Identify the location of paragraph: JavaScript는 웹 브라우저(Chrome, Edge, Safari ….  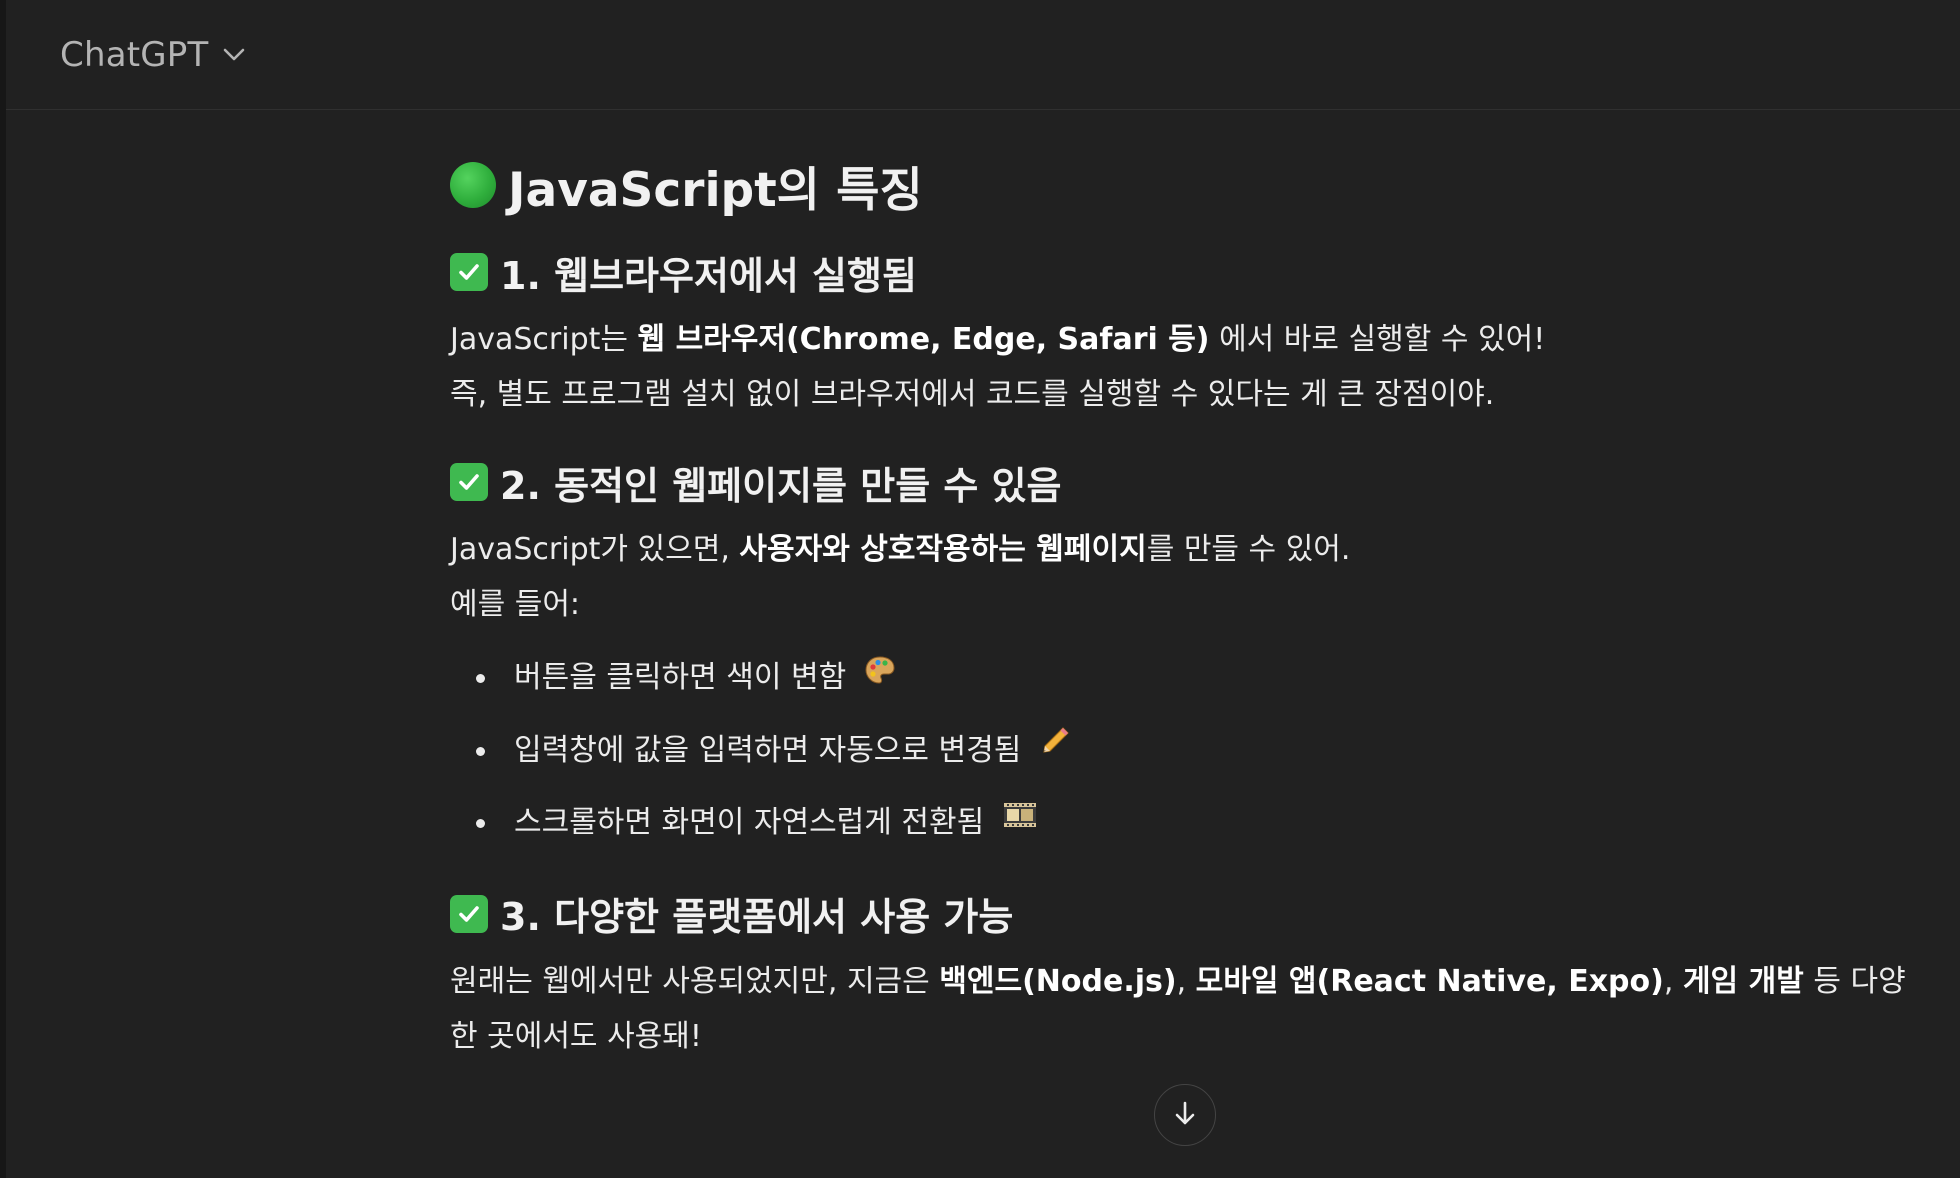
(1180, 339).